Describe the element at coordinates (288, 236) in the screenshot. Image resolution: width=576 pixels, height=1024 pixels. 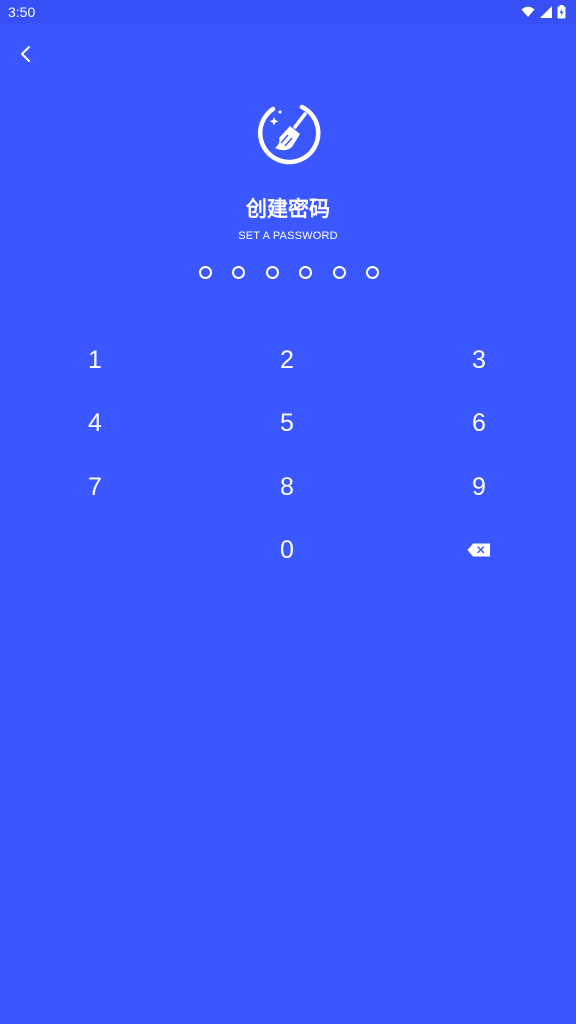
I see `page-subtitle: SET A PASSWORD` at that location.